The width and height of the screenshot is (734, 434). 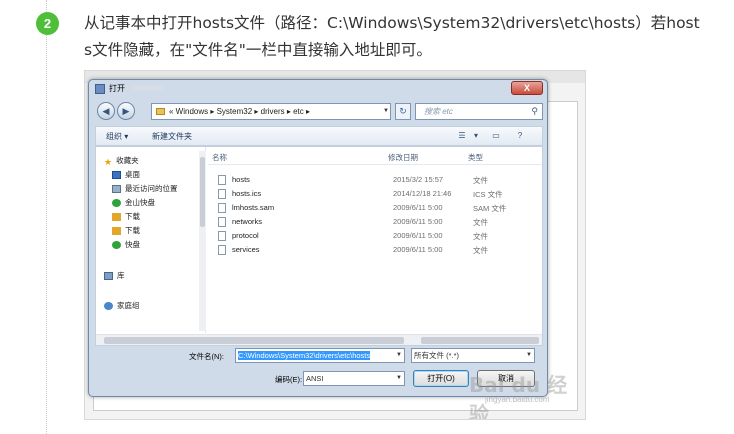 What do you see at coordinates (375, 250) in the screenshot?
I see `file-row: services 2009/6/11 5:00 文件` at bounding box center [375, 250].